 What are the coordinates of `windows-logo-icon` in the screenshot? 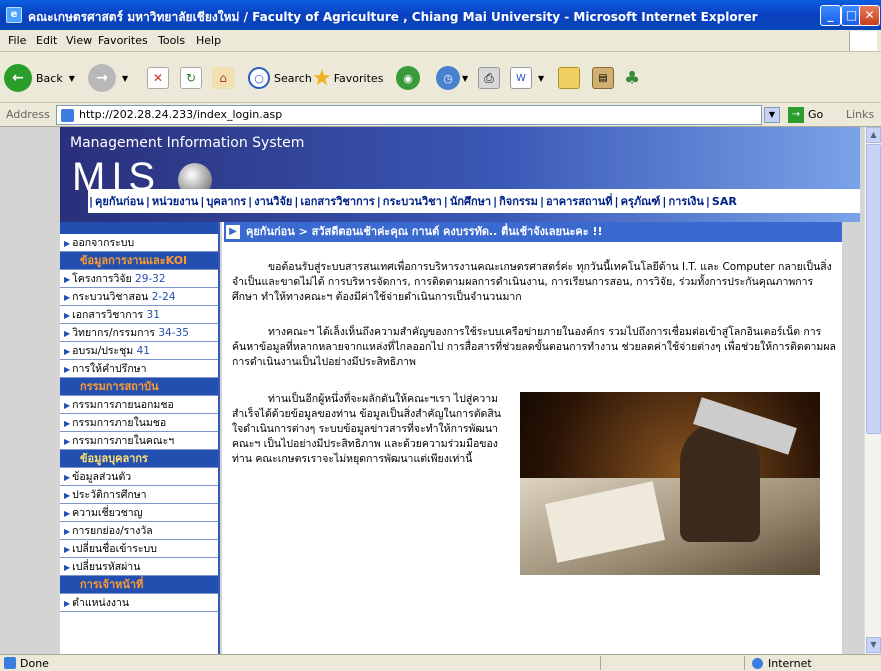 It's located at (863, 41).